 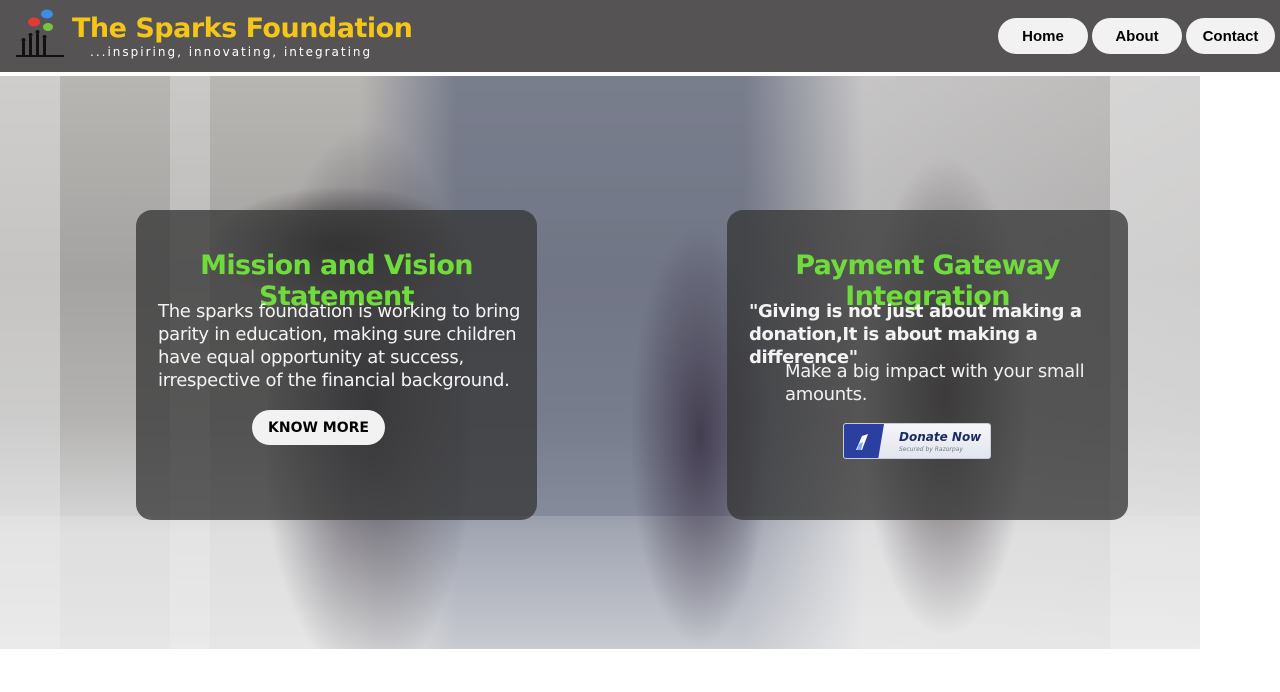 I want to click on main-nav: Home About Contact, so click(x=1136, y=36).